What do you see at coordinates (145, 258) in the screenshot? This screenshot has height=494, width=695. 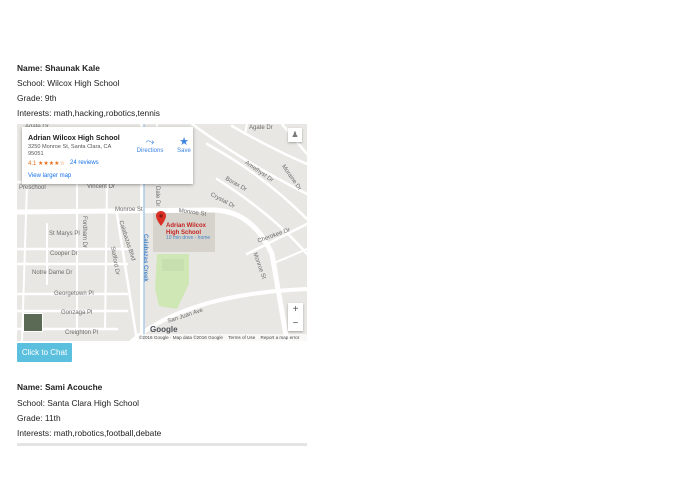 I see `creek-label: Calabazas Creek` at bounding box center [145, 258].